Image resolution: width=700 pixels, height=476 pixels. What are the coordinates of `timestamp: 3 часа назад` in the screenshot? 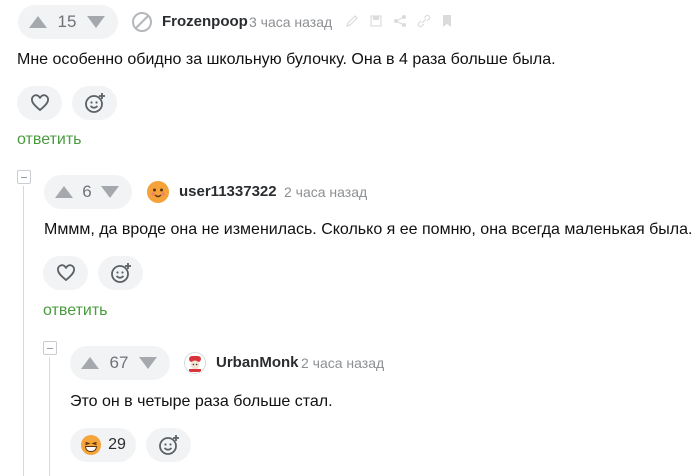 It's located at (291, 22).